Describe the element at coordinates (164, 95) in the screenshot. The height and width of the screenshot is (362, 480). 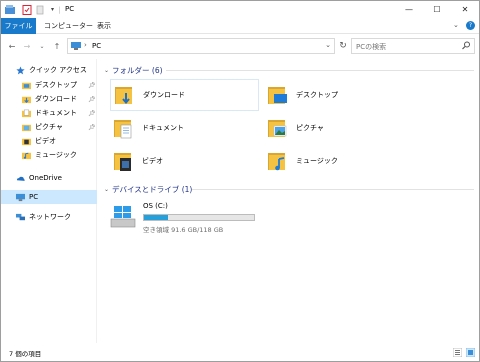
I see `folder-label: ダウンロード` at that location.